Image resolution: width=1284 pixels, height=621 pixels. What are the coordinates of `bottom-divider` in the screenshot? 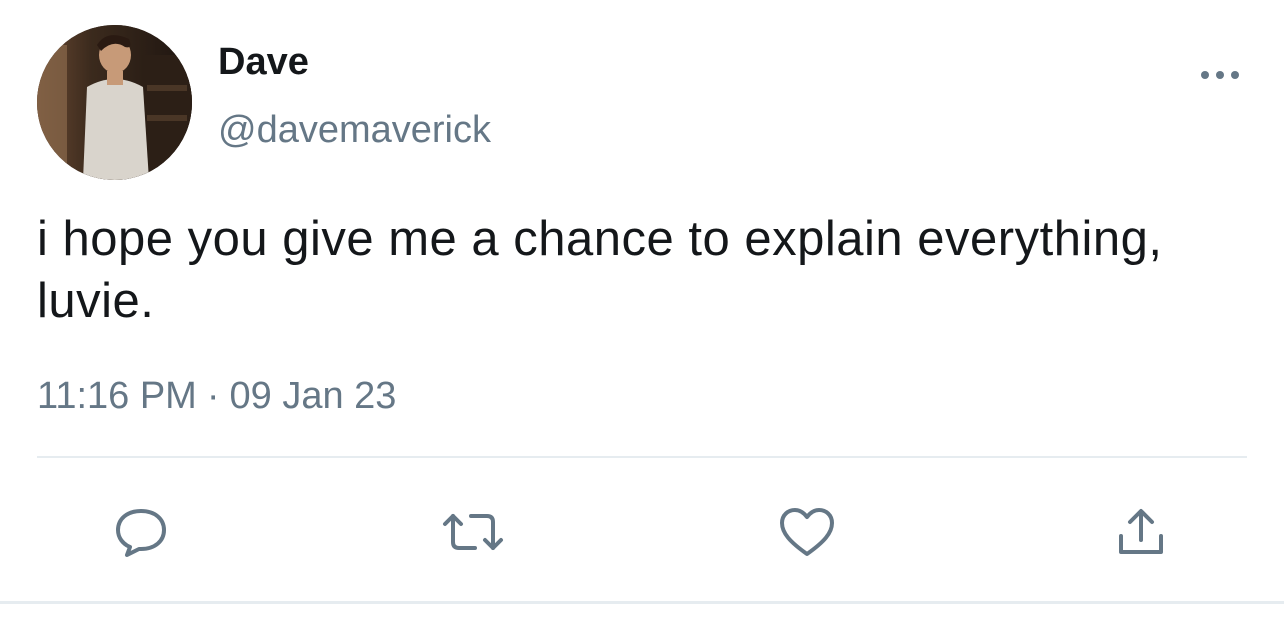 It's located at (642, 602).